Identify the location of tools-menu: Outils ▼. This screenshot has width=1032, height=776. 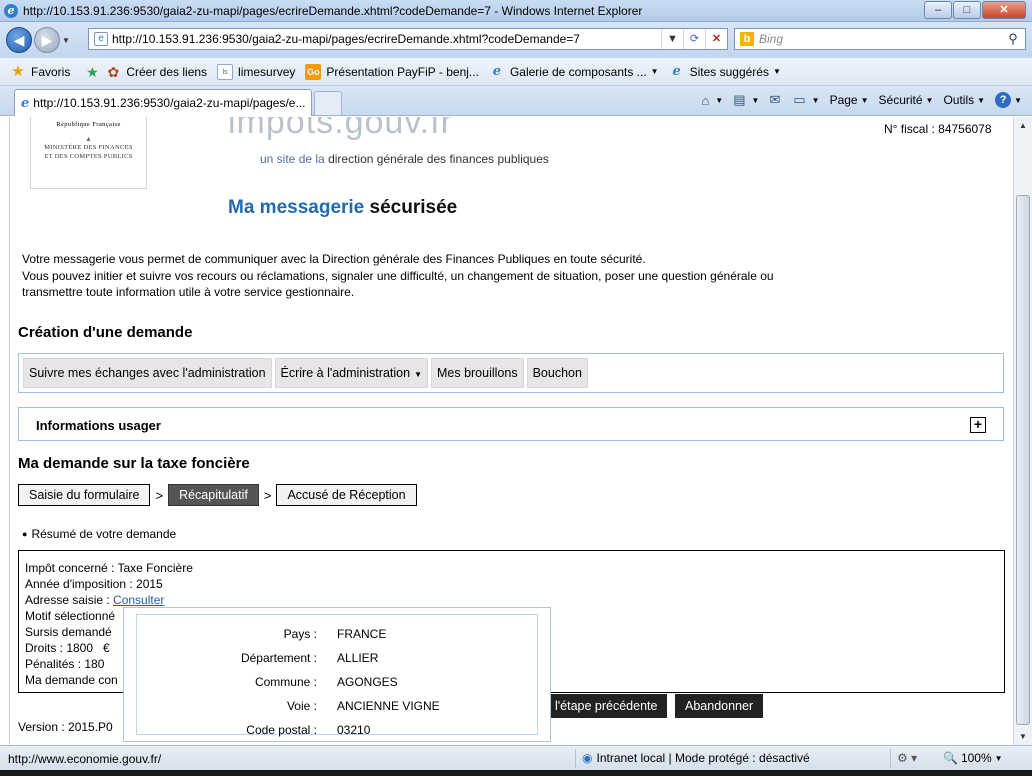
(964, 100).